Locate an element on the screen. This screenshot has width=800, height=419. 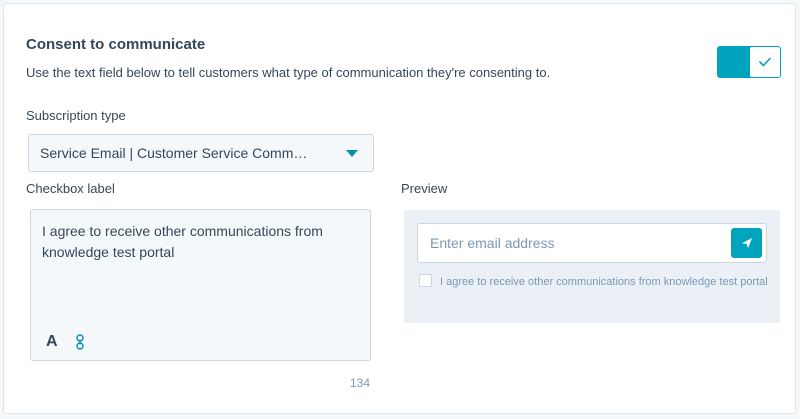
text-format-icon: A is located at coordinates (52, 342).